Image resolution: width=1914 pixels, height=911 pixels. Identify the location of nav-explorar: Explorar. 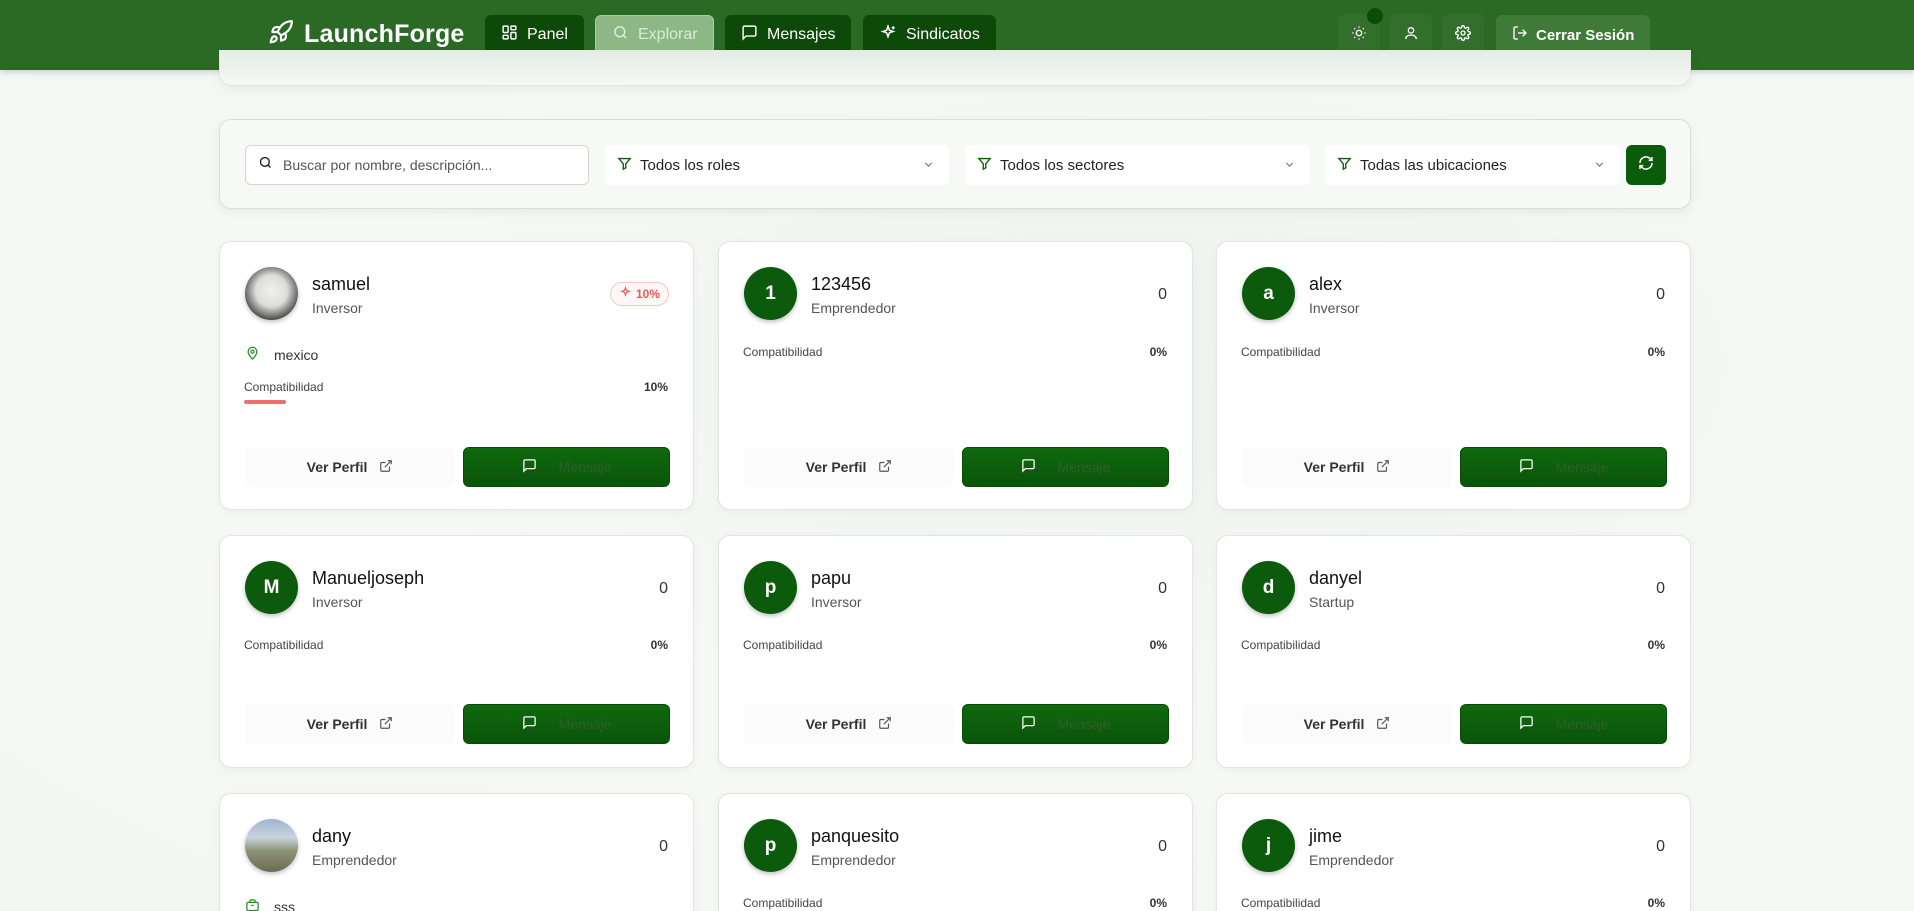
(654, 35).